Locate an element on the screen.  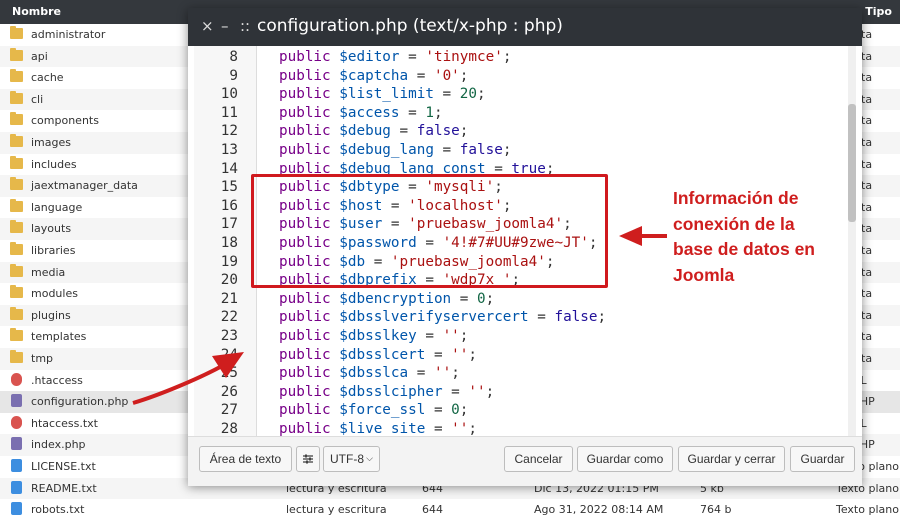
file-name: templates is located at coordinates (58, 336).